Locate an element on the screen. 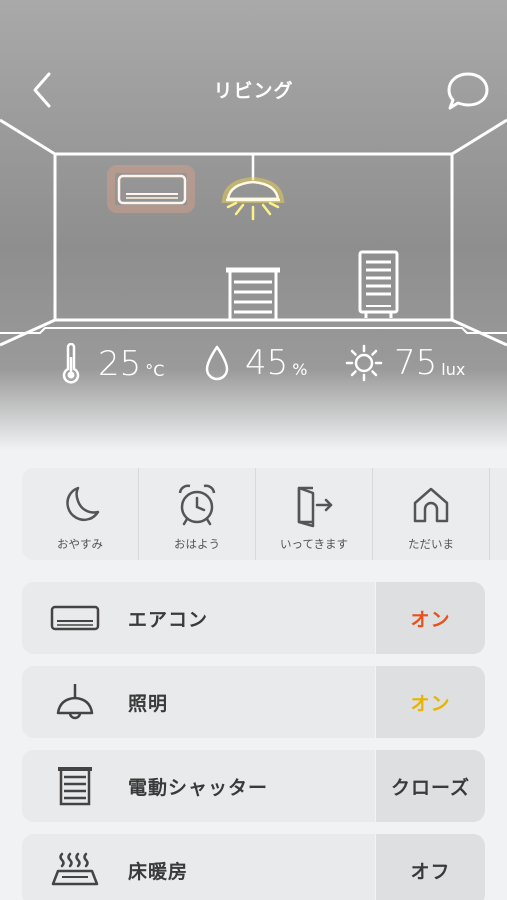  droplet-icon is located at coordinates (217, 363).